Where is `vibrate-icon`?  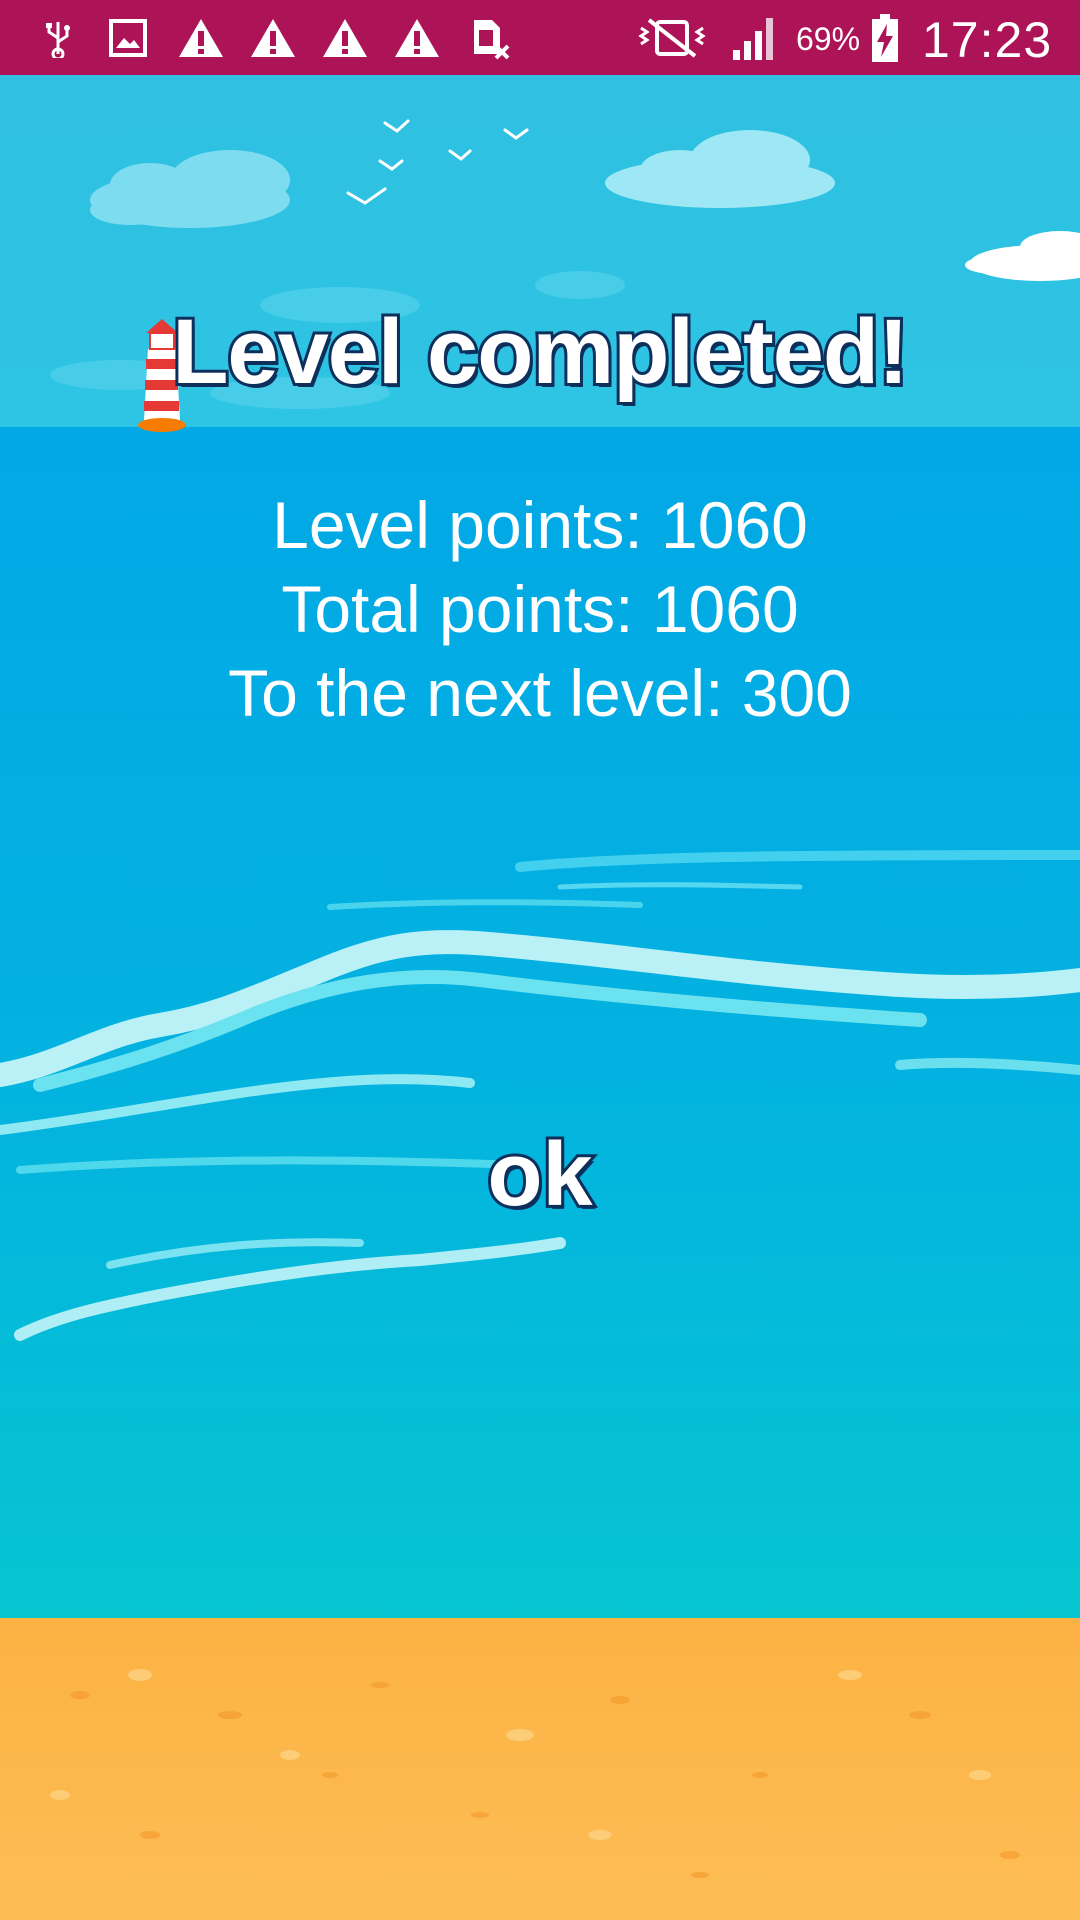
vibrate-icon is located at coordinates (672, 37).